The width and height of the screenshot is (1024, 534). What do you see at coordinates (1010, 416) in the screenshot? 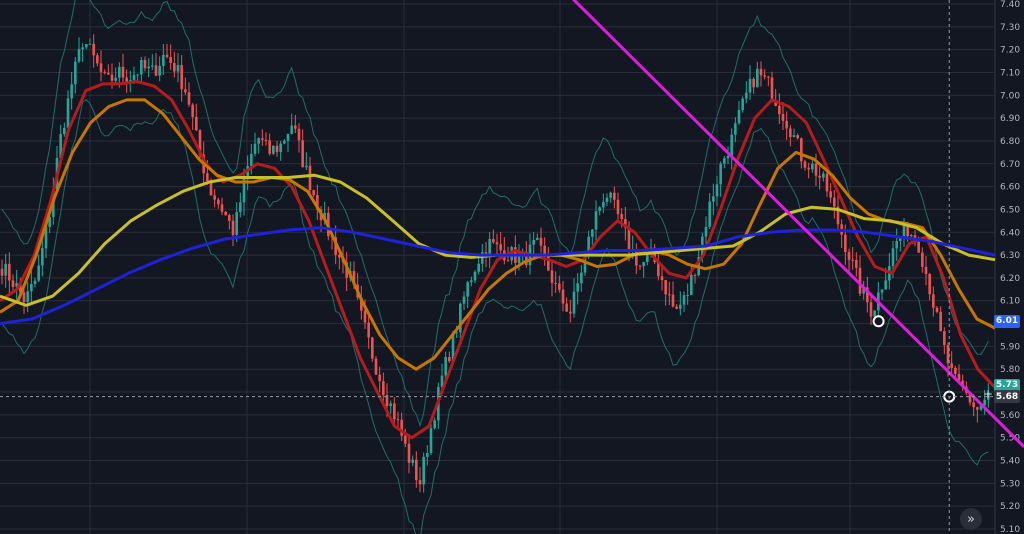
I see `y-tick-label: 5.60` at bounding box center [1010, 416].